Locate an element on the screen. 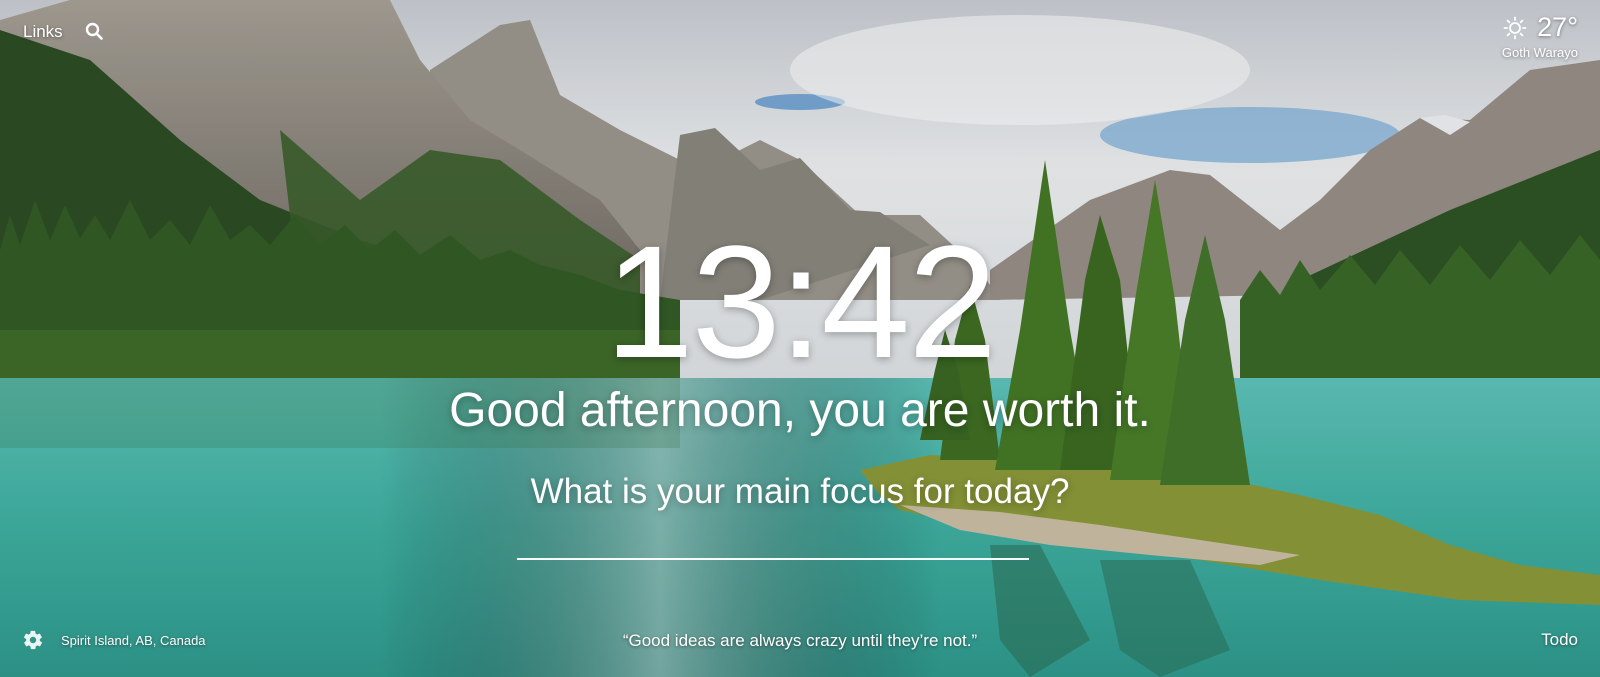 This screenshot has height=677, width=1600. weather-widget: 27° Goth Warayo is located at coordinates (1540, 36).